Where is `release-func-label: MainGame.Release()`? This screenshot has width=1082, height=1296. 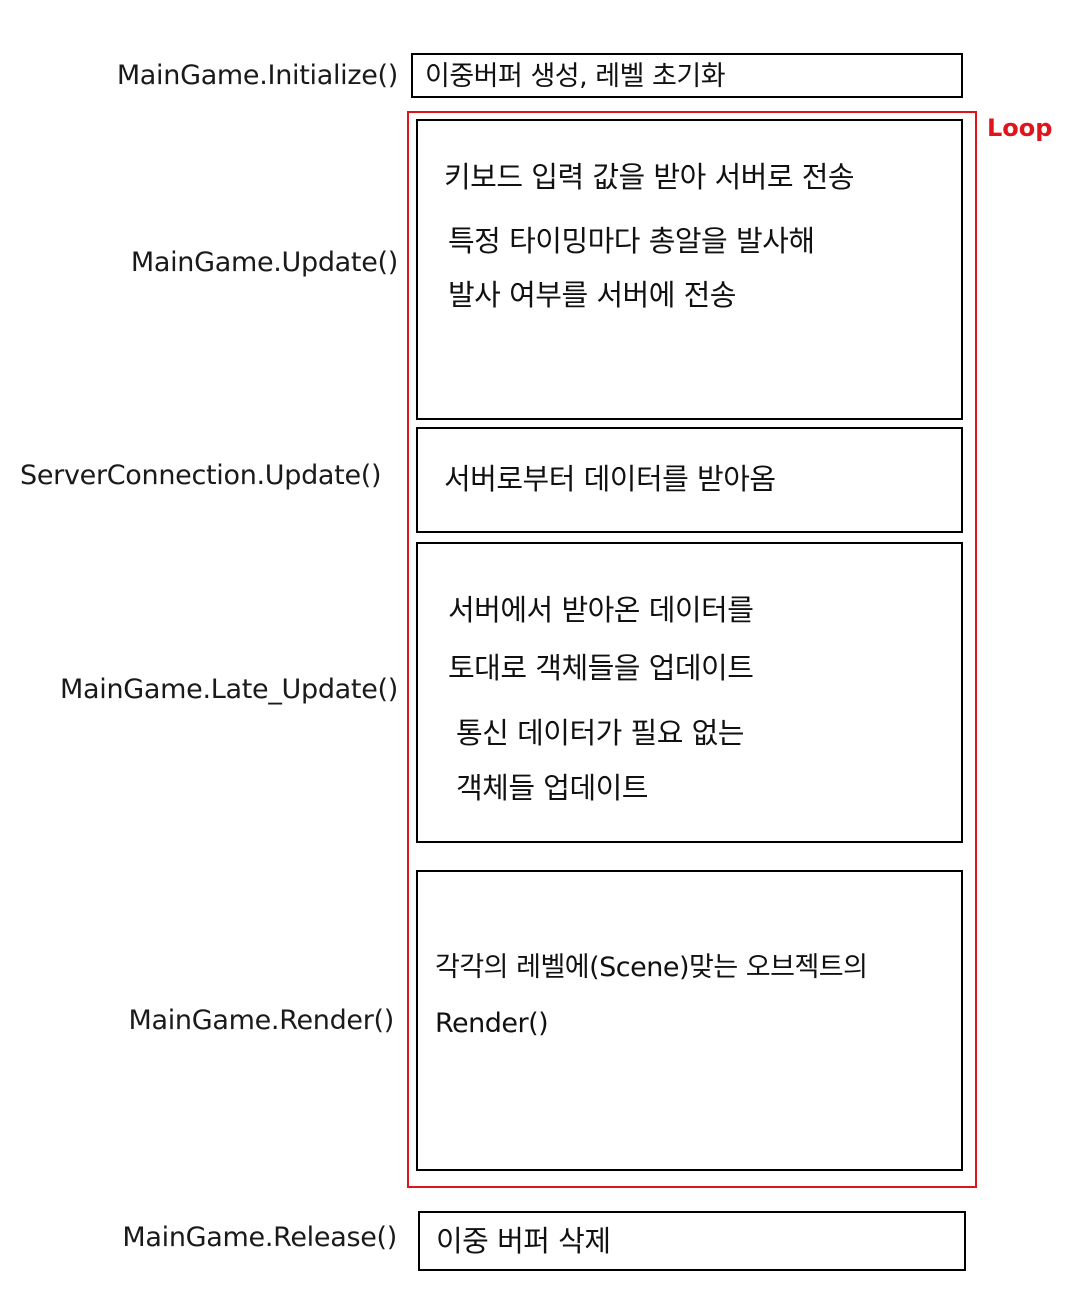 release-func-label: MainGame.Release() is located at coordinates (259, 1237).